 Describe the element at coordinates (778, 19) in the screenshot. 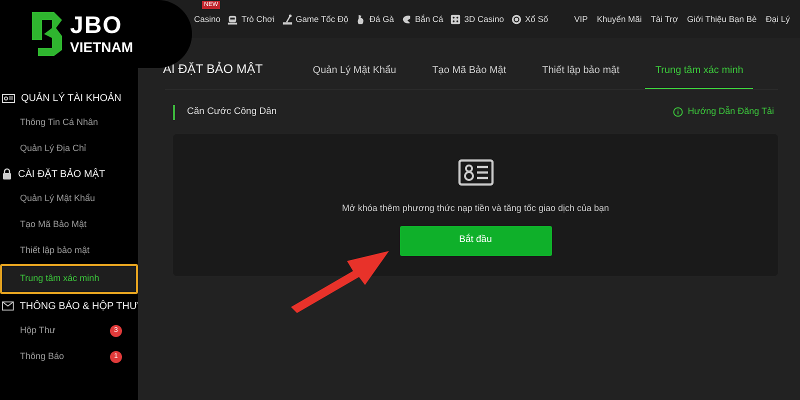

I see `nav-link: Đại Lý` at that location.